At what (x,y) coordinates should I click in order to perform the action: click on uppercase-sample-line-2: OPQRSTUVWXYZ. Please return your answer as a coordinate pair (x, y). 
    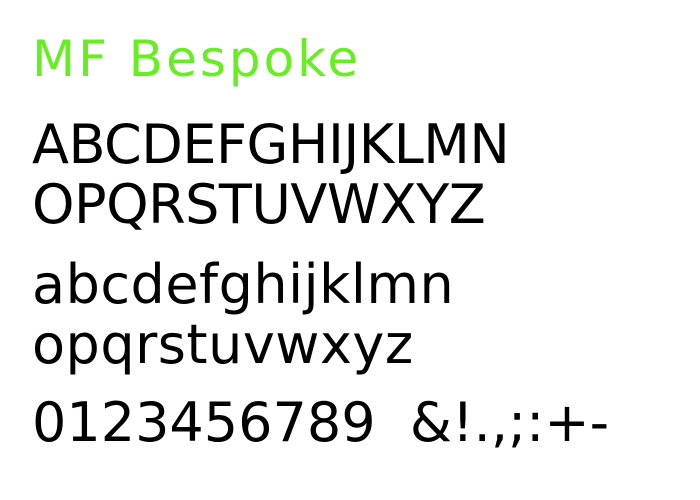
    Looking at the image, I should click on (259, 204).